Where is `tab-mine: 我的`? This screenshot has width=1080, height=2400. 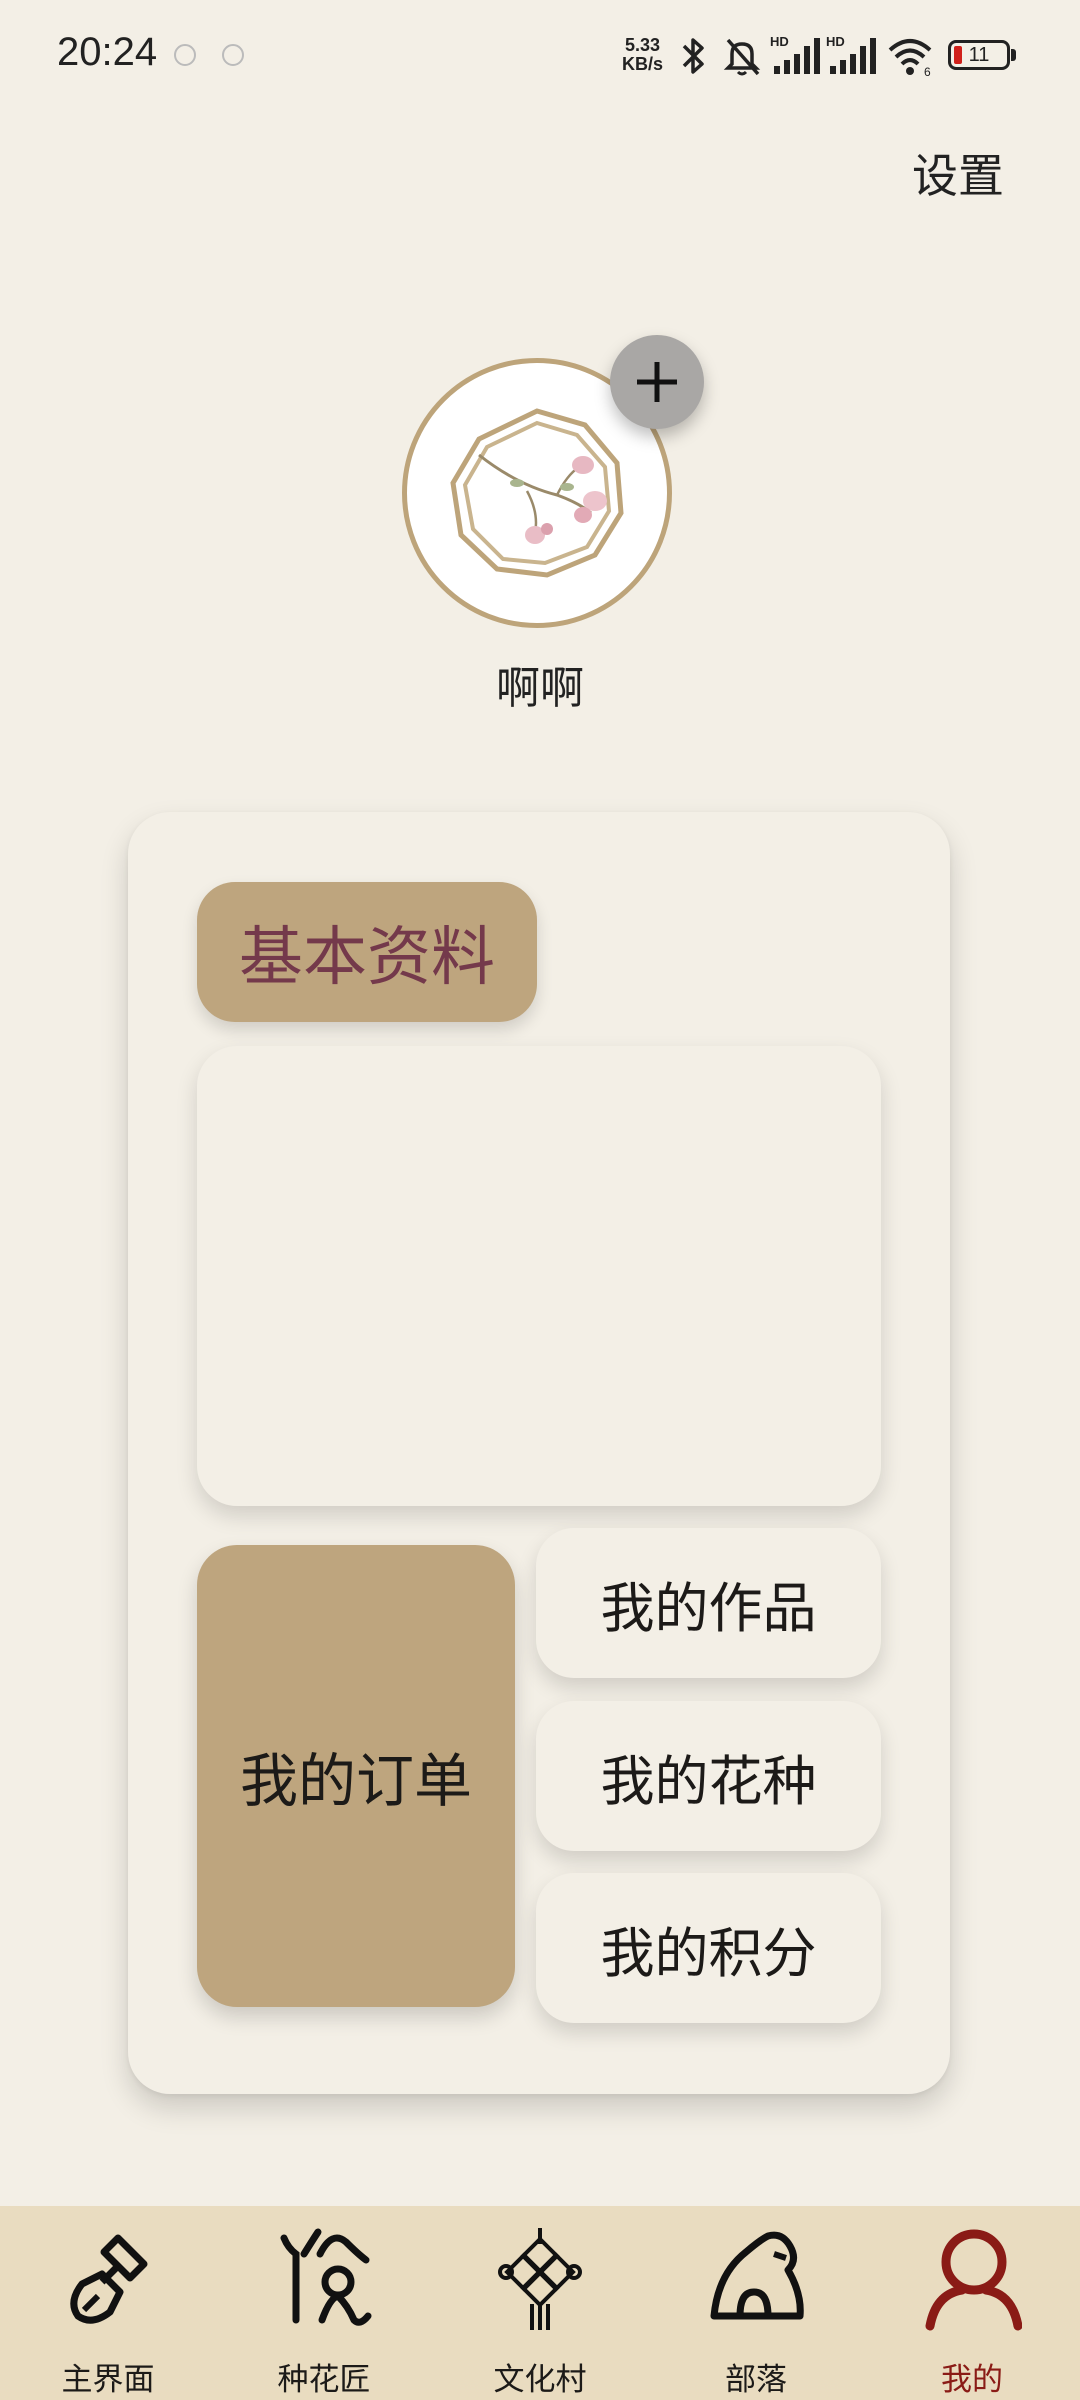
tab-mine: 我的 is located at coordinates (972, 2303).